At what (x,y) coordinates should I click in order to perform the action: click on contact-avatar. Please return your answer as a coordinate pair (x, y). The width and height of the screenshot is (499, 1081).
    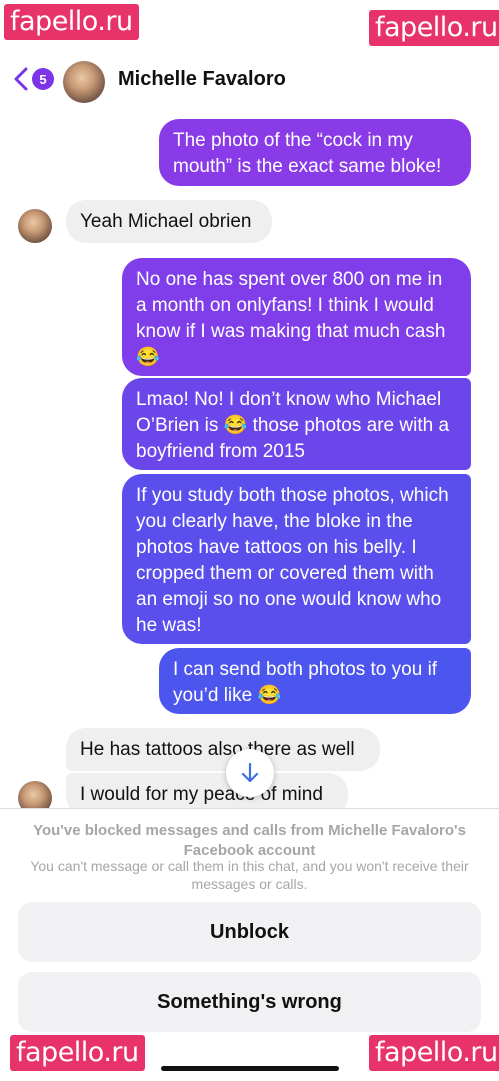
    Looking at the image, I should click on (84, 82).